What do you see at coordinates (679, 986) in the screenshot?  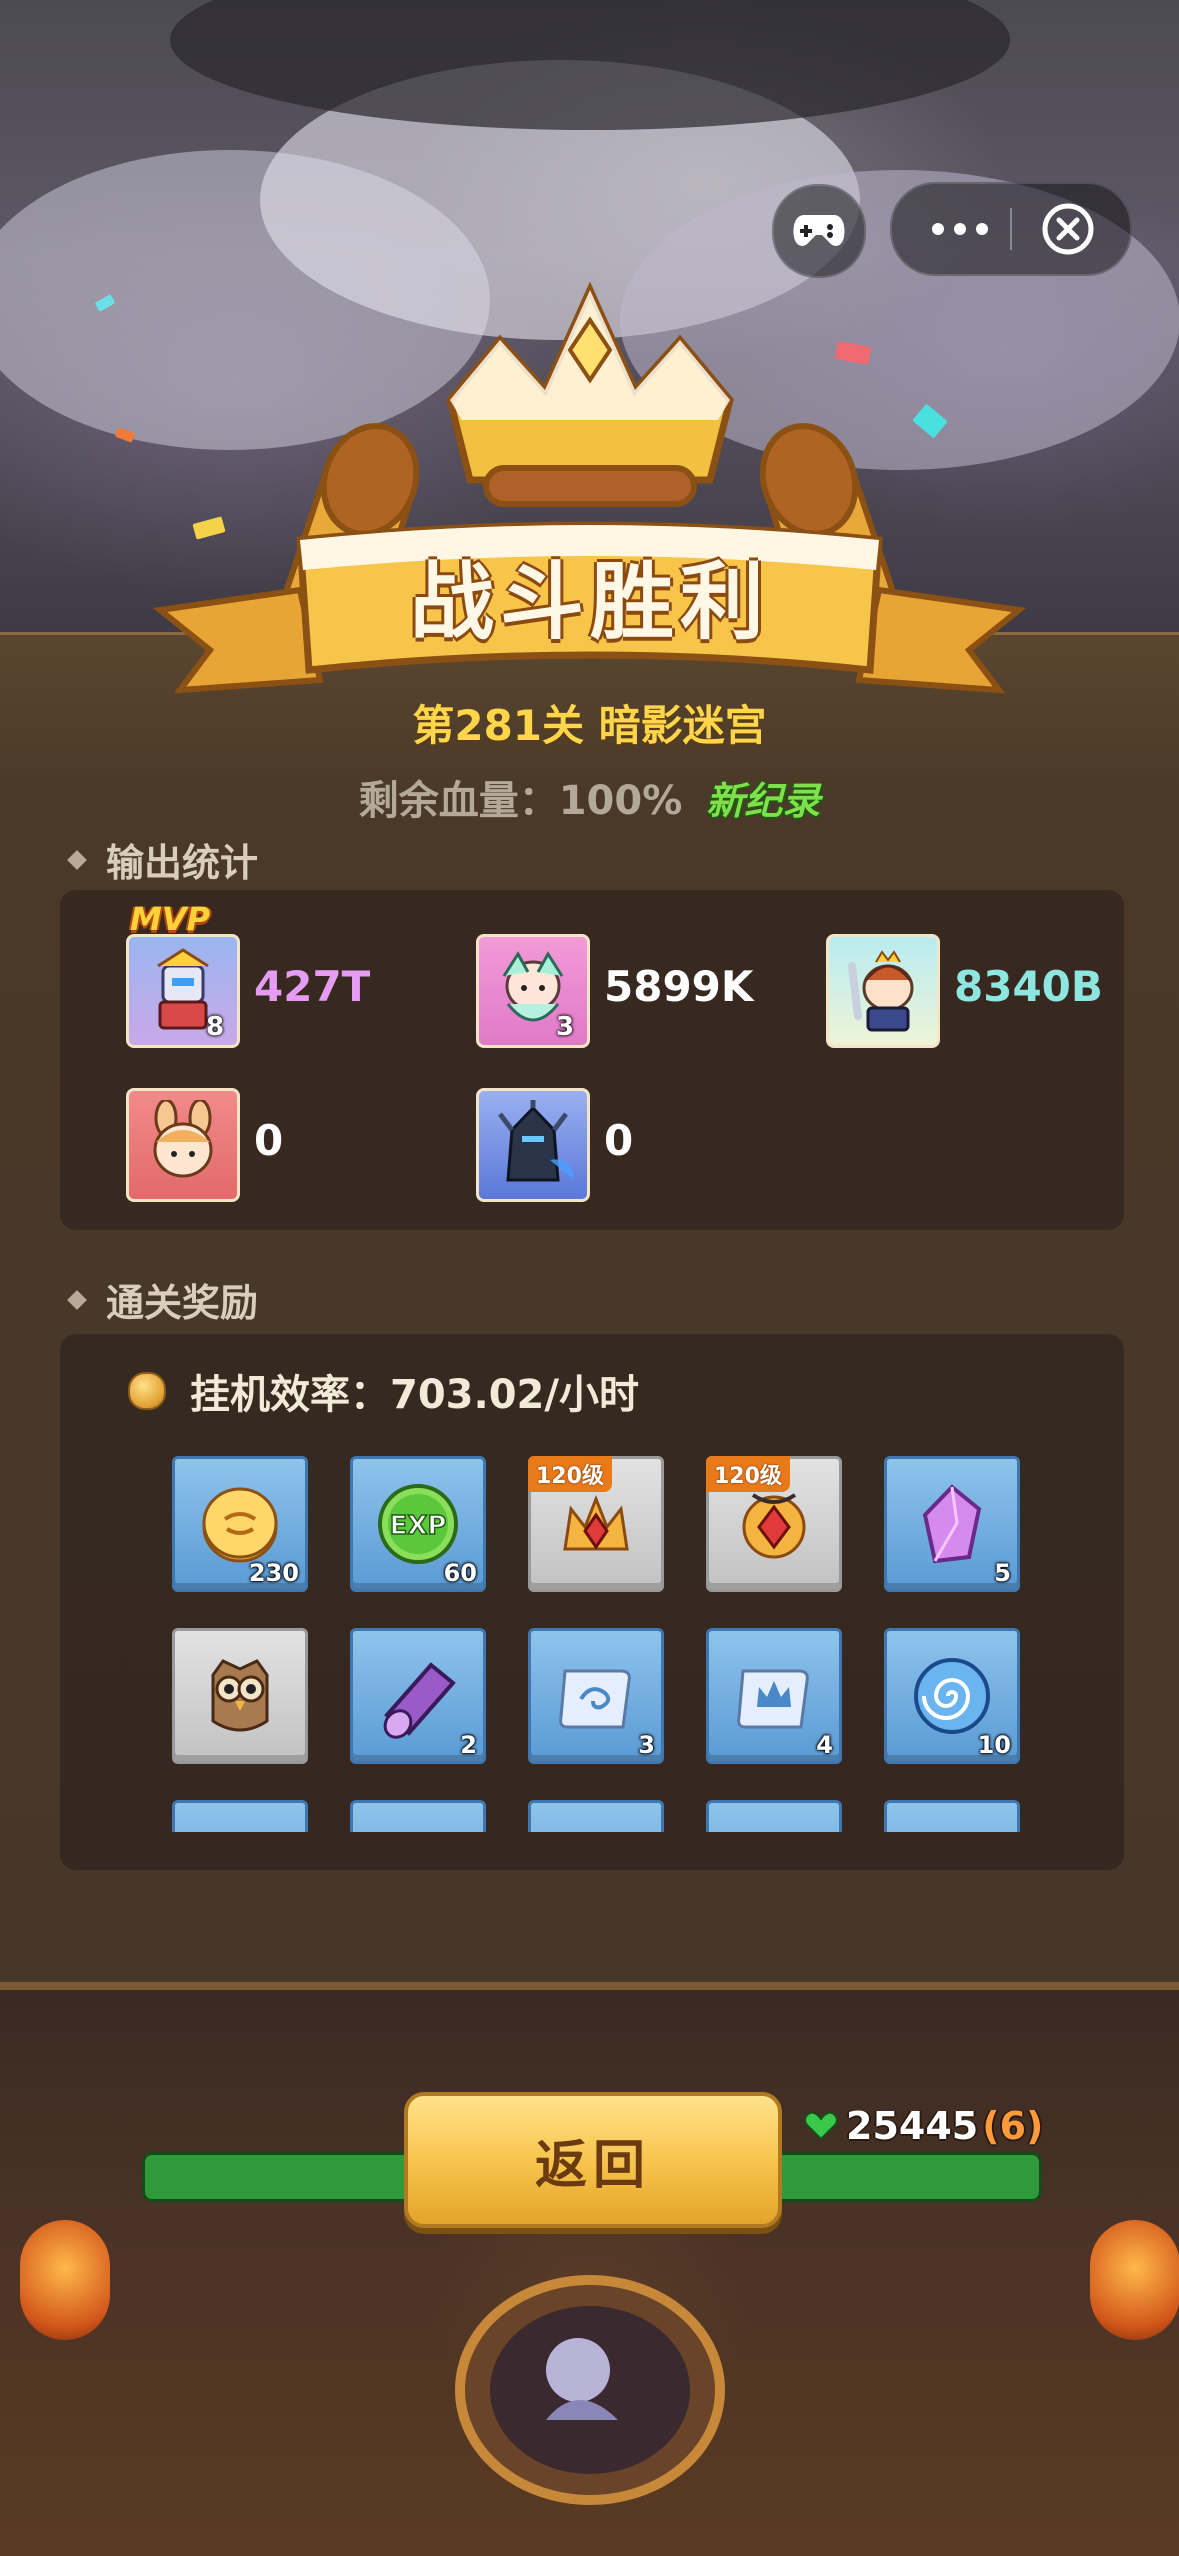 I see `hero-damage: 5899K` at bounding box center [679, 986].